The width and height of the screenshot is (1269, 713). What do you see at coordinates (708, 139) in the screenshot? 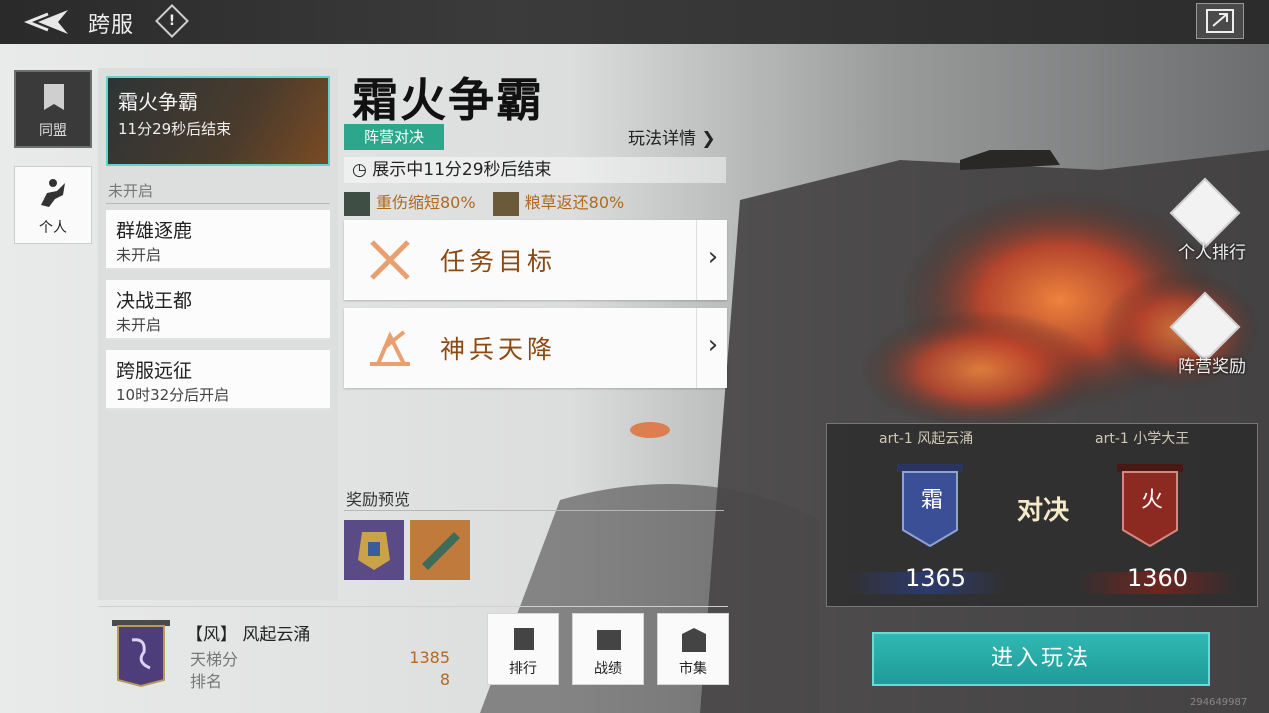
I see `chevron-right-icon: ❯` at bounding box center [708, 139].